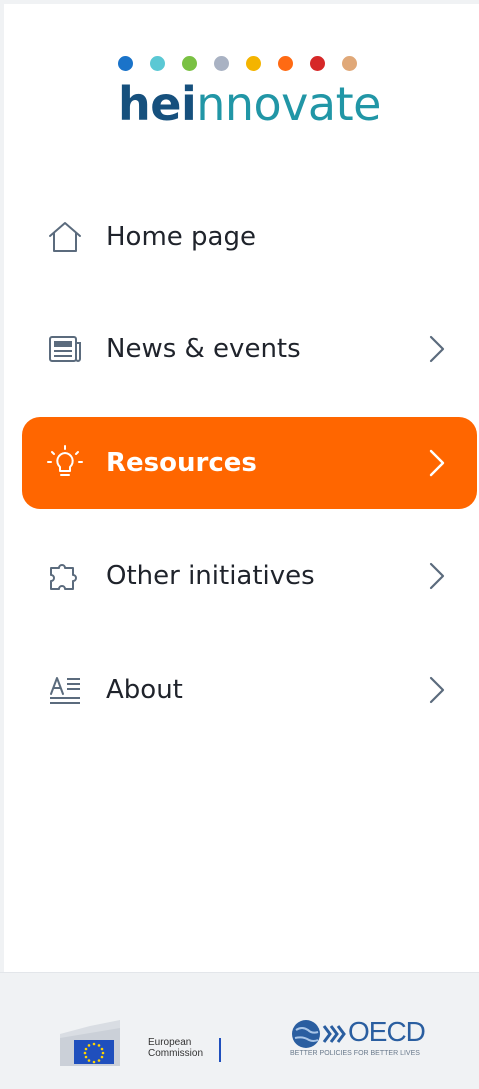  I want to click on lightbulb-icon, so click(65, 460).